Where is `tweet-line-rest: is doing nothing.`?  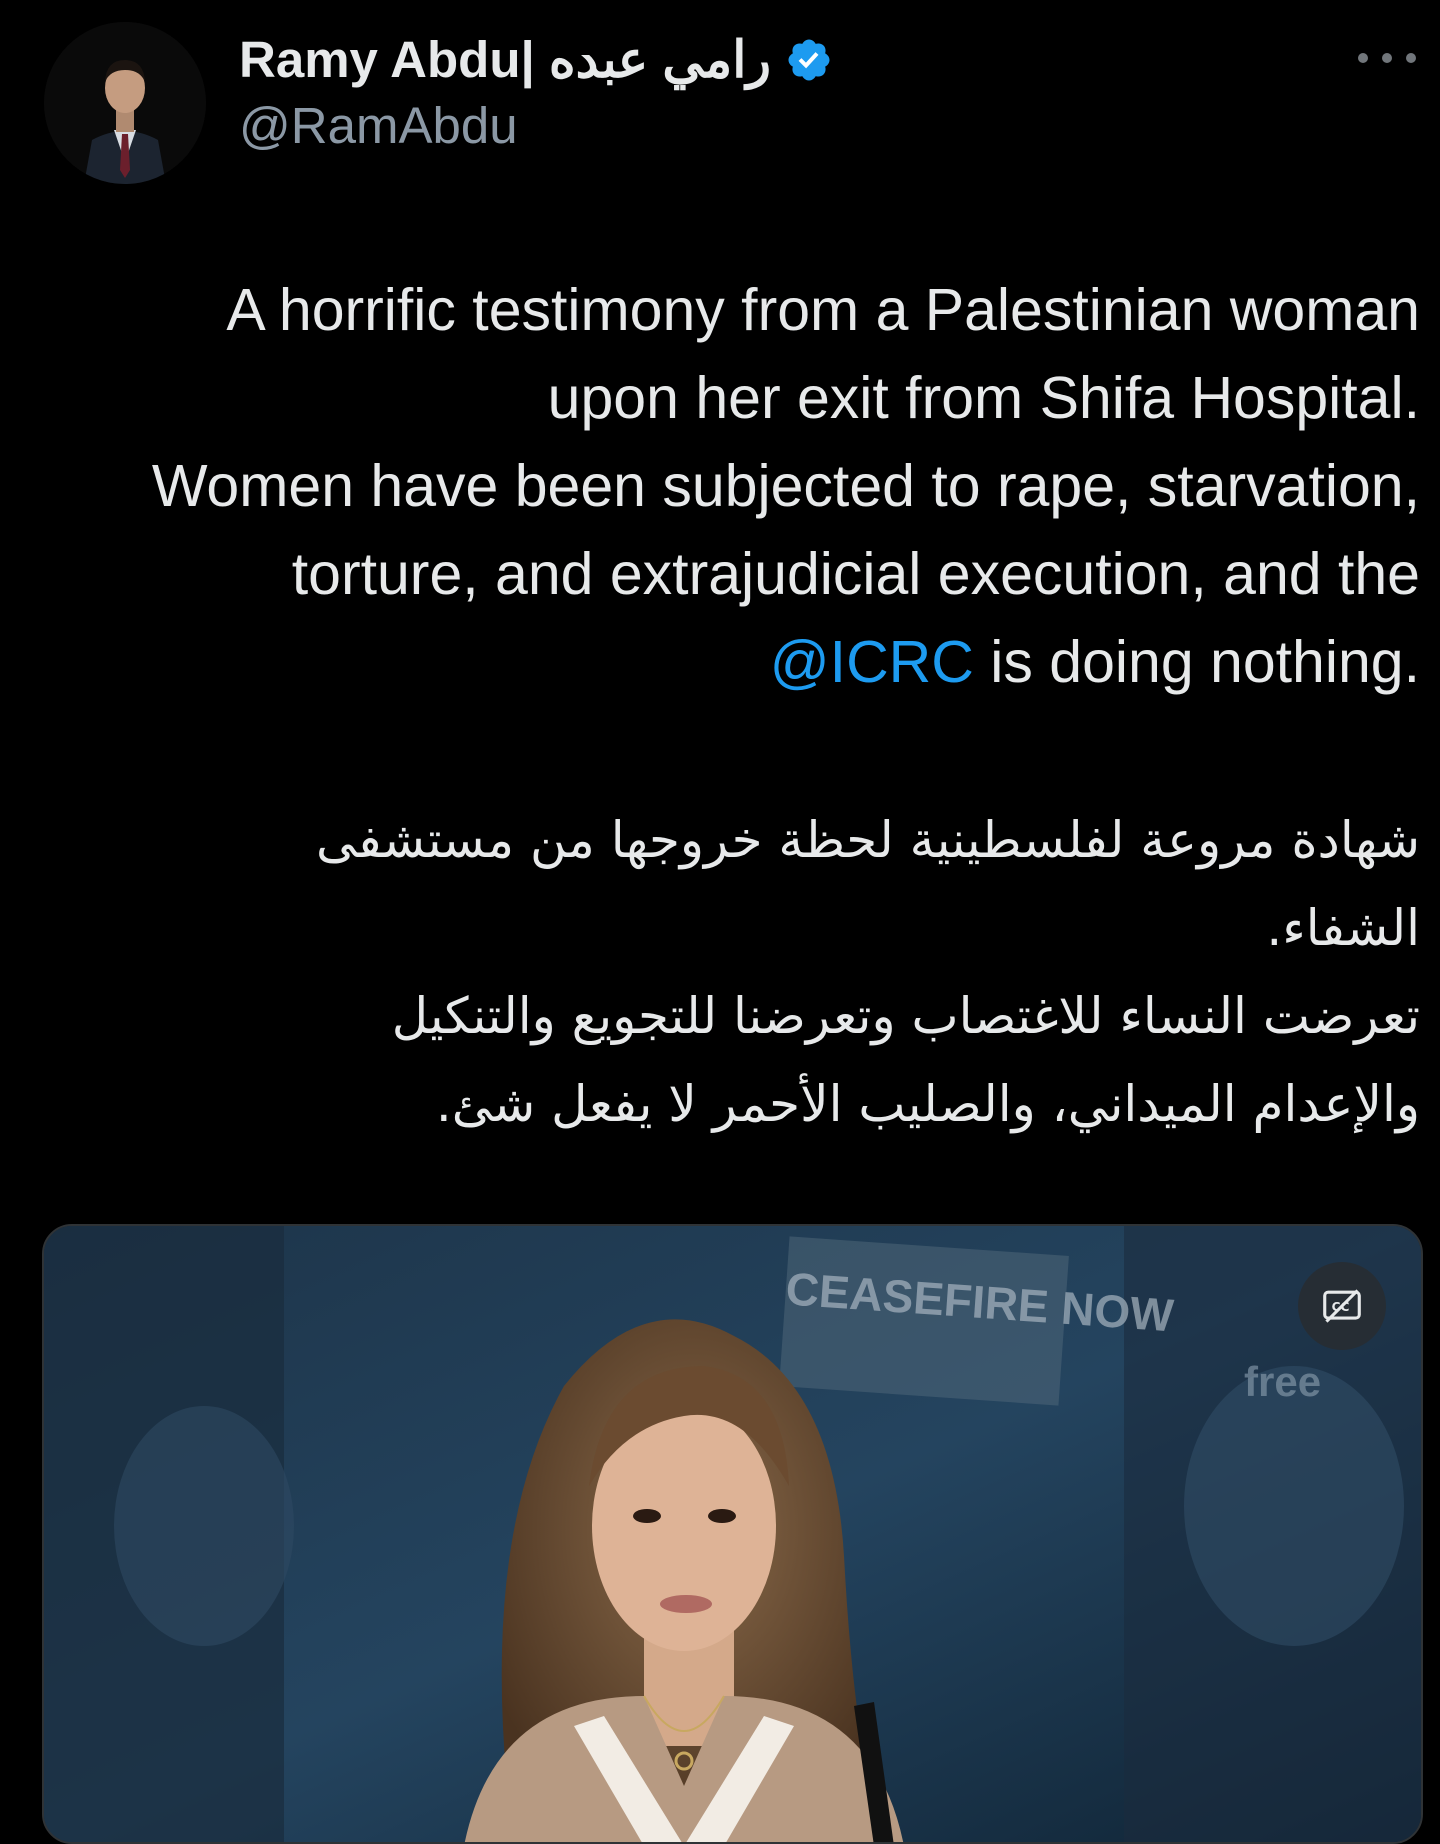 tweet-line-rest: is doing nothing. is located at coordinates (1196, 662).